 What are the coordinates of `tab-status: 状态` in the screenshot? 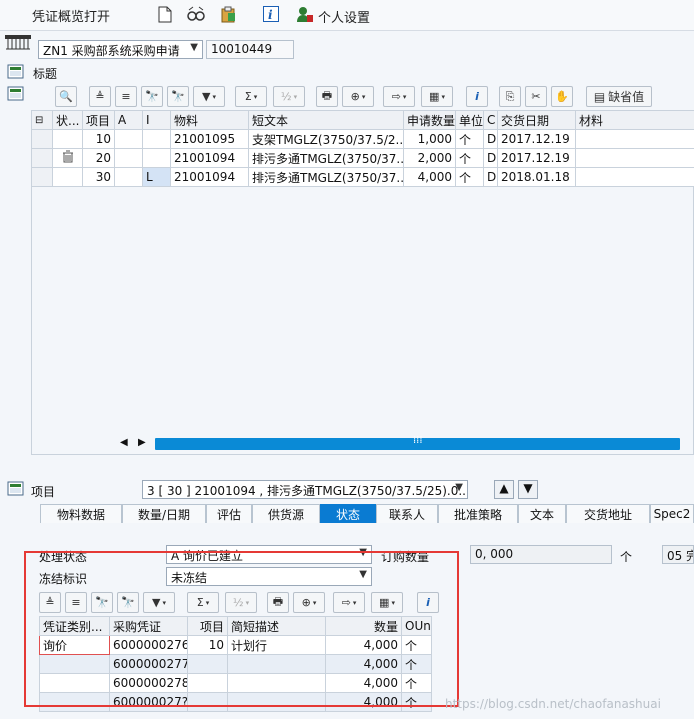 It's located at (348, 513).